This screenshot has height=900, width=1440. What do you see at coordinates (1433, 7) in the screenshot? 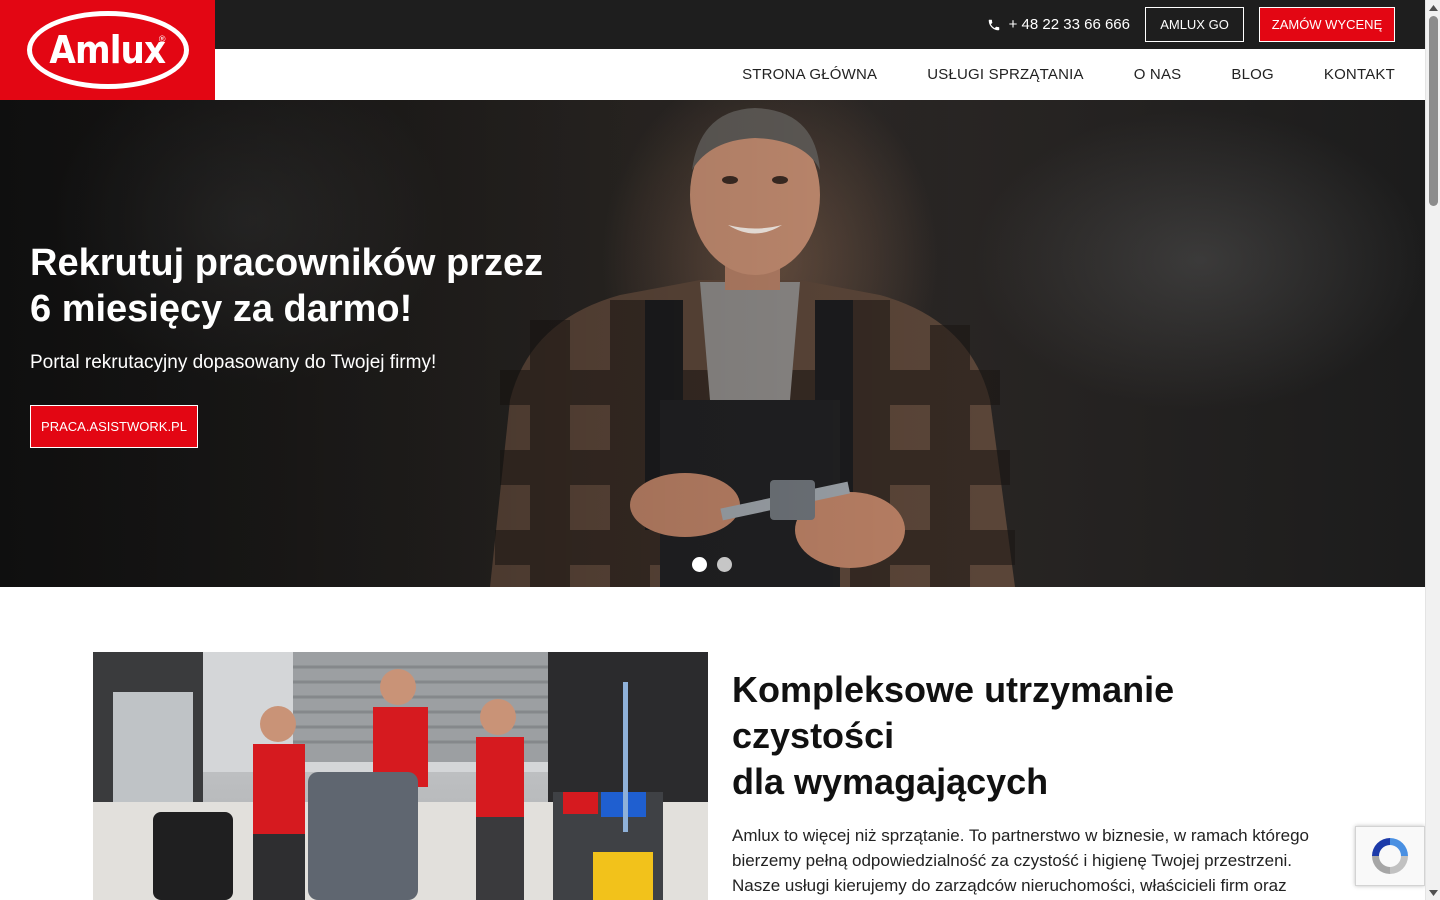
I see `scroll-up-icon` at bounding box center [1433, 7].